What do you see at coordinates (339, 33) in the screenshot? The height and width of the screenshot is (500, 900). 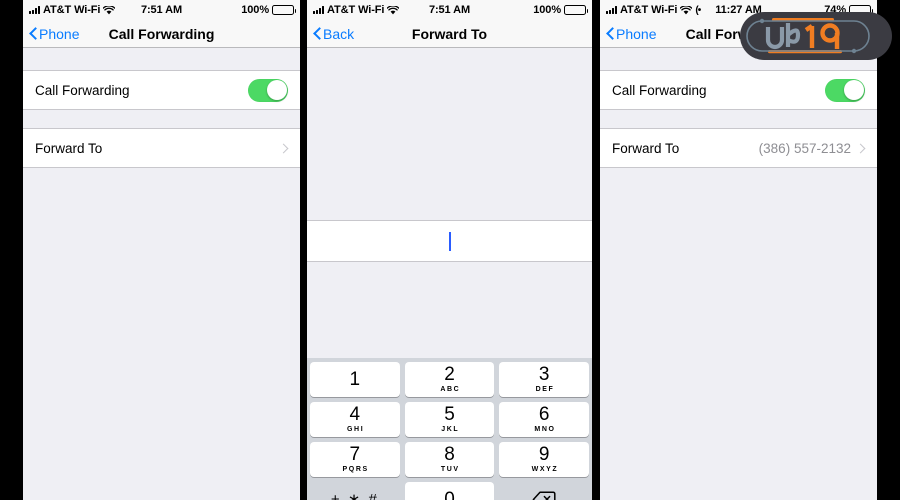 I see `back-button-label: Back` at bounding box center [339, 33].